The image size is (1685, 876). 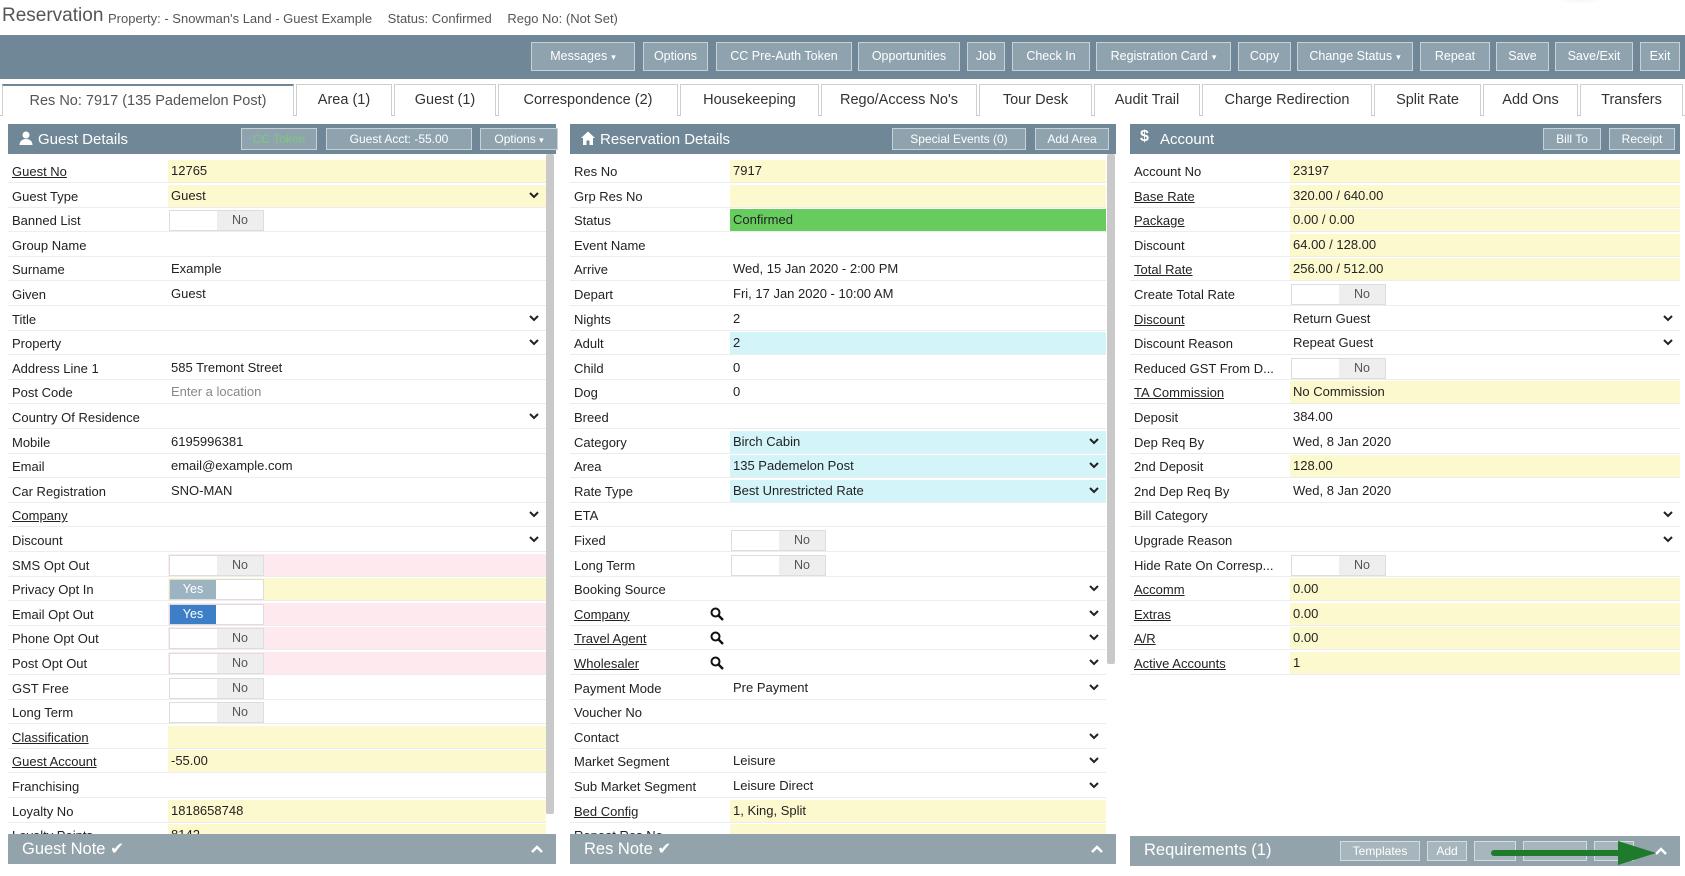 What do you see at coordinates (1485, 244) in the screenshot?
I see `input-field: 64.00 / 128.00` at bounding box center [1485, 244].